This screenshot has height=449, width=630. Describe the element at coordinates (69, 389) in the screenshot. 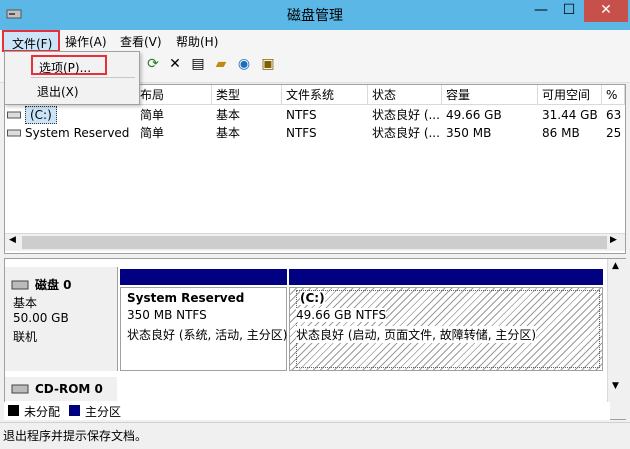

I see `cdrom-name: CD-ROM 0` at that location.